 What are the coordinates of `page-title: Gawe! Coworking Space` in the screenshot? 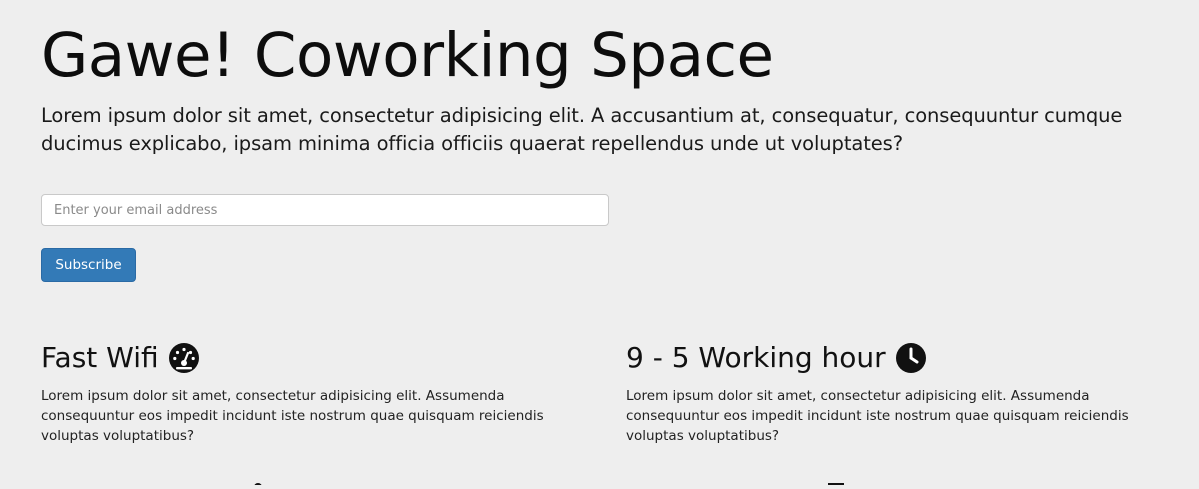 It's located at (407, 55).